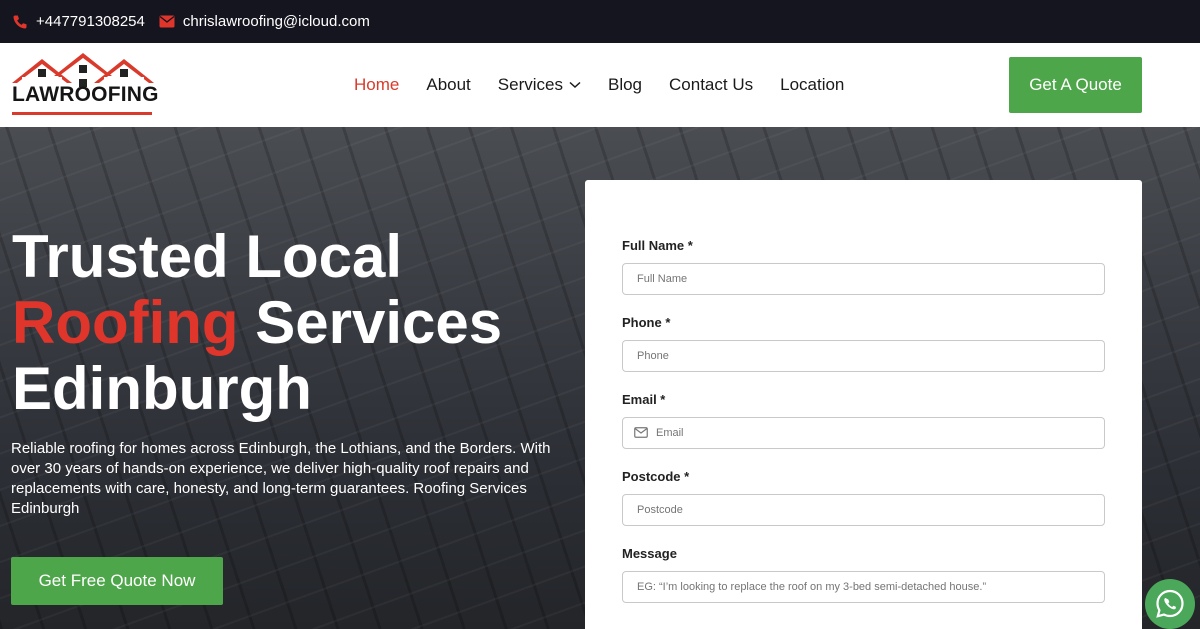 The height and width of the screenshot is (629, 1200). I want to click on nav-location: Location, so click(812, 85).